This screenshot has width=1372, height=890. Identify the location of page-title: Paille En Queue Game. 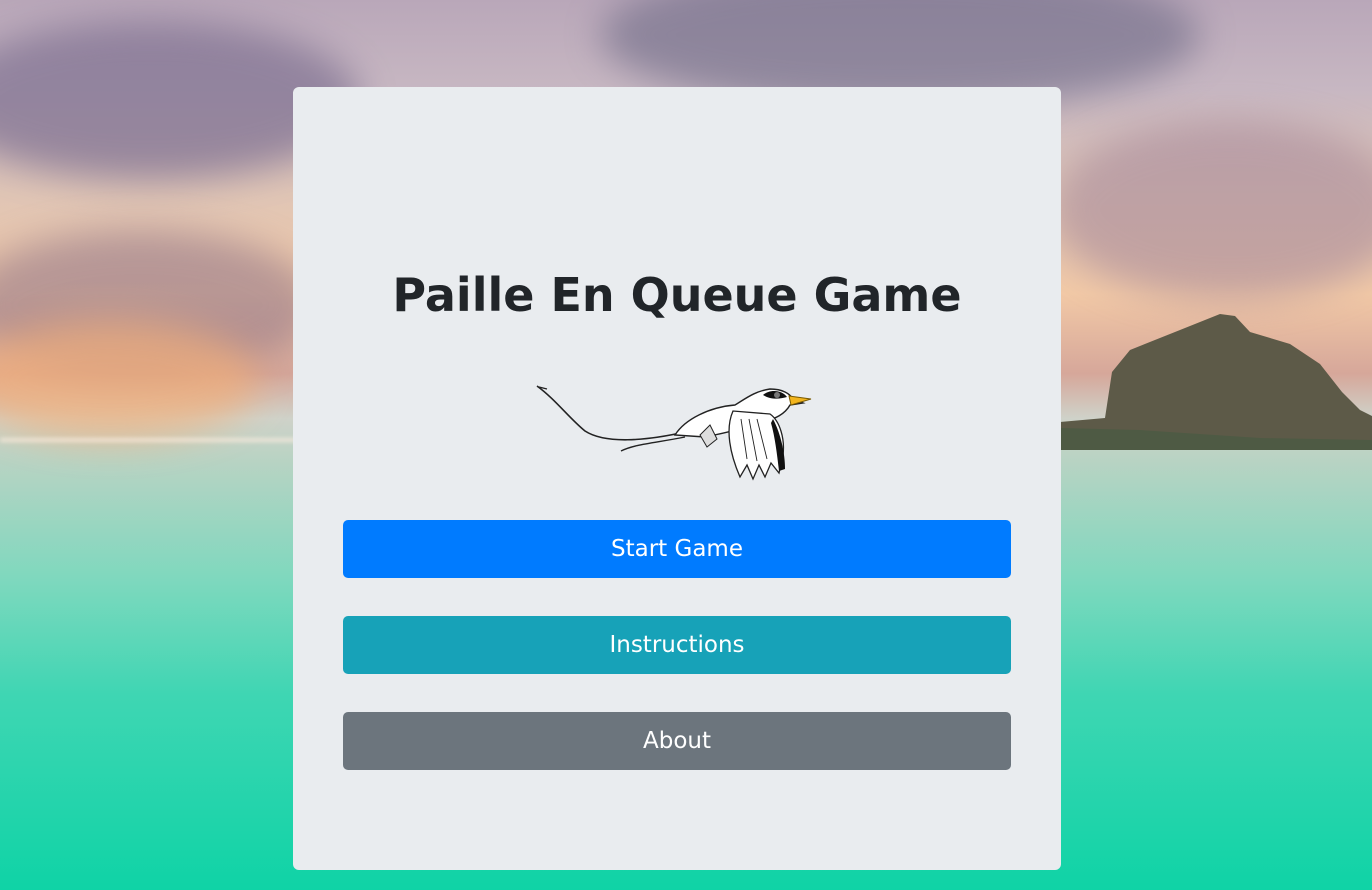
(677, 295).